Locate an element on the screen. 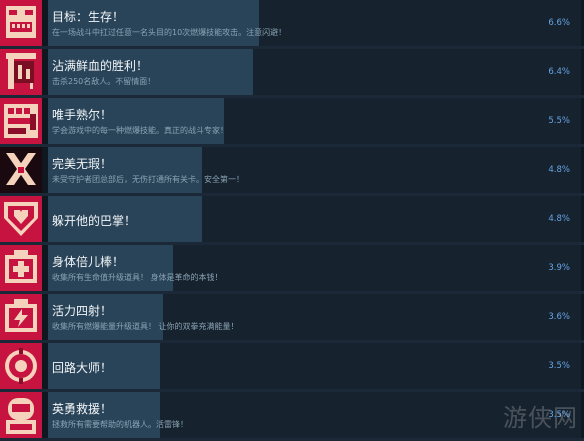 The image size is (584, 441). achievement-row: 活力四射！ 收集所有燃爆能量升级道具！ 让你的双拳充满能量！ 3.6% is located at coordinates (292, 317).